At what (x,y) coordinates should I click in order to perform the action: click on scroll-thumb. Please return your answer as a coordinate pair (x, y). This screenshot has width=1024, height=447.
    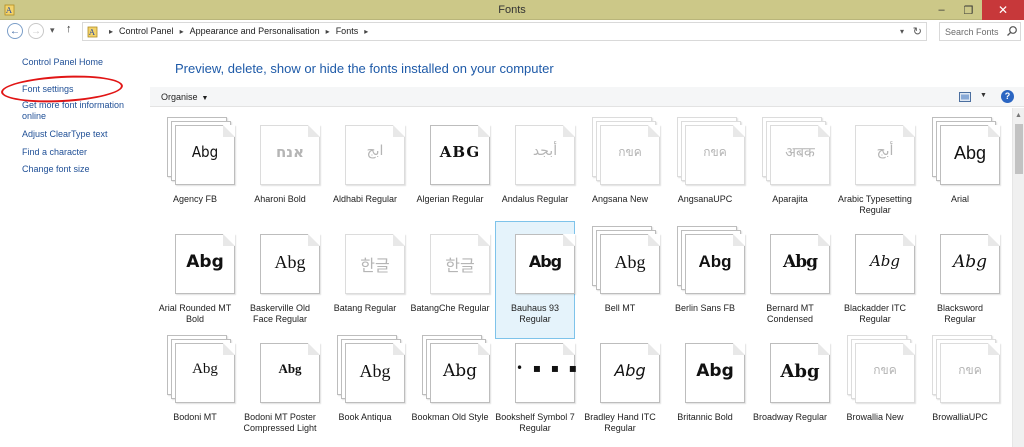
    Looking at the image, I should click on (1019, 149).